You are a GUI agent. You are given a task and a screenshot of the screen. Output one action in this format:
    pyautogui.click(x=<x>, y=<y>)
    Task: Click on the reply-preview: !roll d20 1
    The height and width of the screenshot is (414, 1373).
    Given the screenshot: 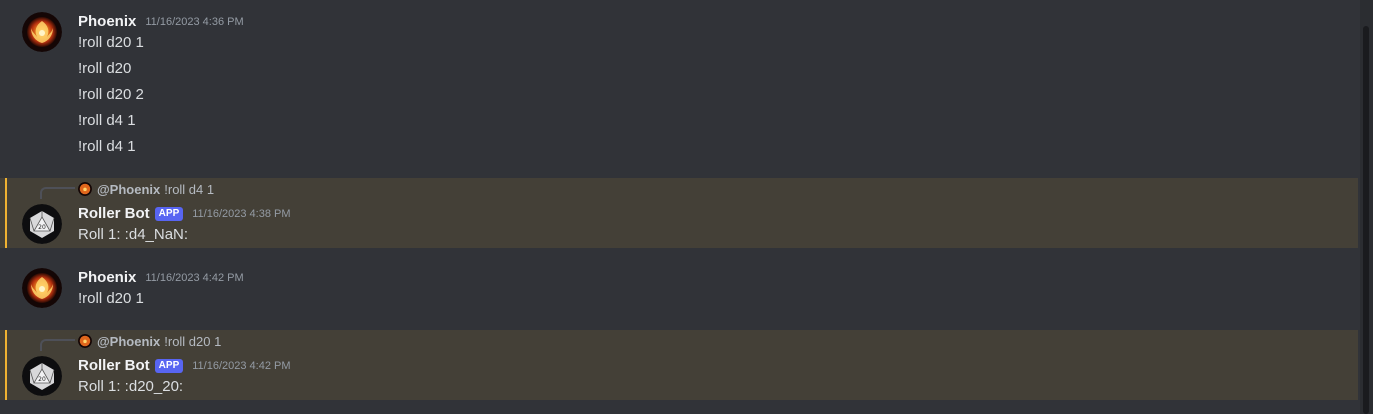 What is the action you would take?
    pyautogui.click(x=193, y=341)
    